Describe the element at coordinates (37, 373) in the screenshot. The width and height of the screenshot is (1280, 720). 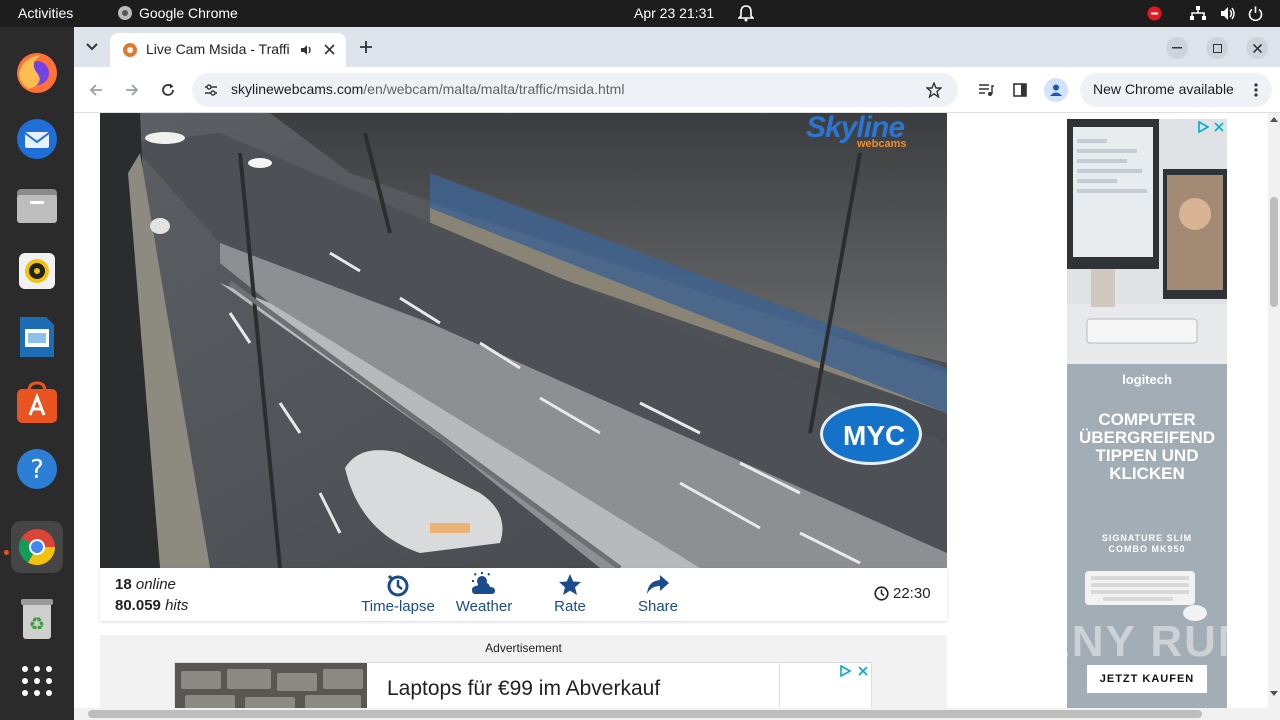
I see `dock: ? ♻` at that location.